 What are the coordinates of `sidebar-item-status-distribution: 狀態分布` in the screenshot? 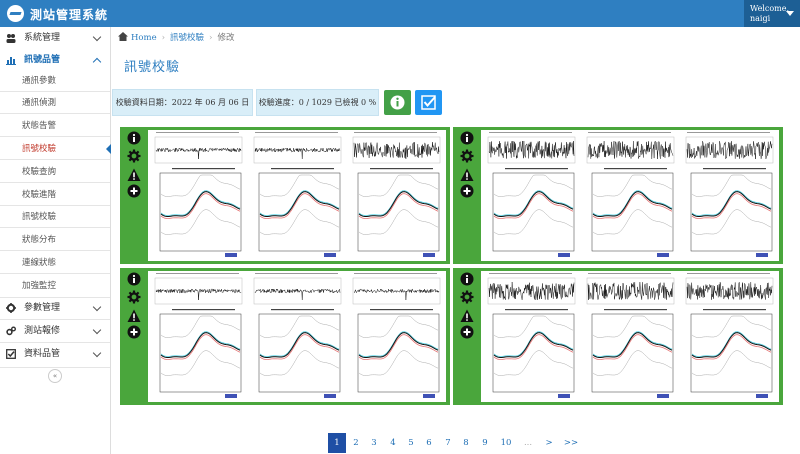 It's located at (55, 240).